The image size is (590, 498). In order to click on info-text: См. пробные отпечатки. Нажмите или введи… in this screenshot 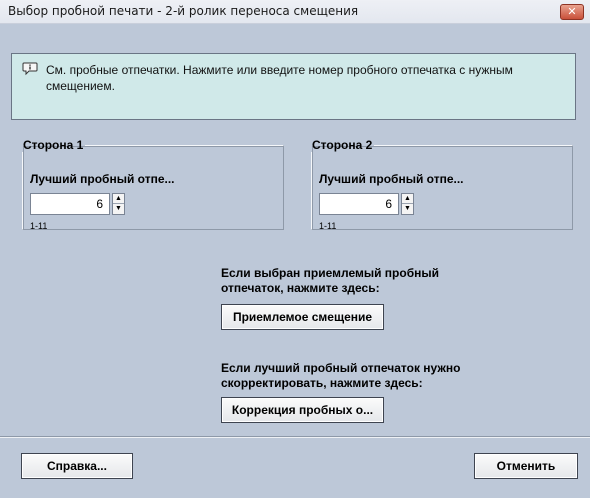, I will do `click(279, 78)`.